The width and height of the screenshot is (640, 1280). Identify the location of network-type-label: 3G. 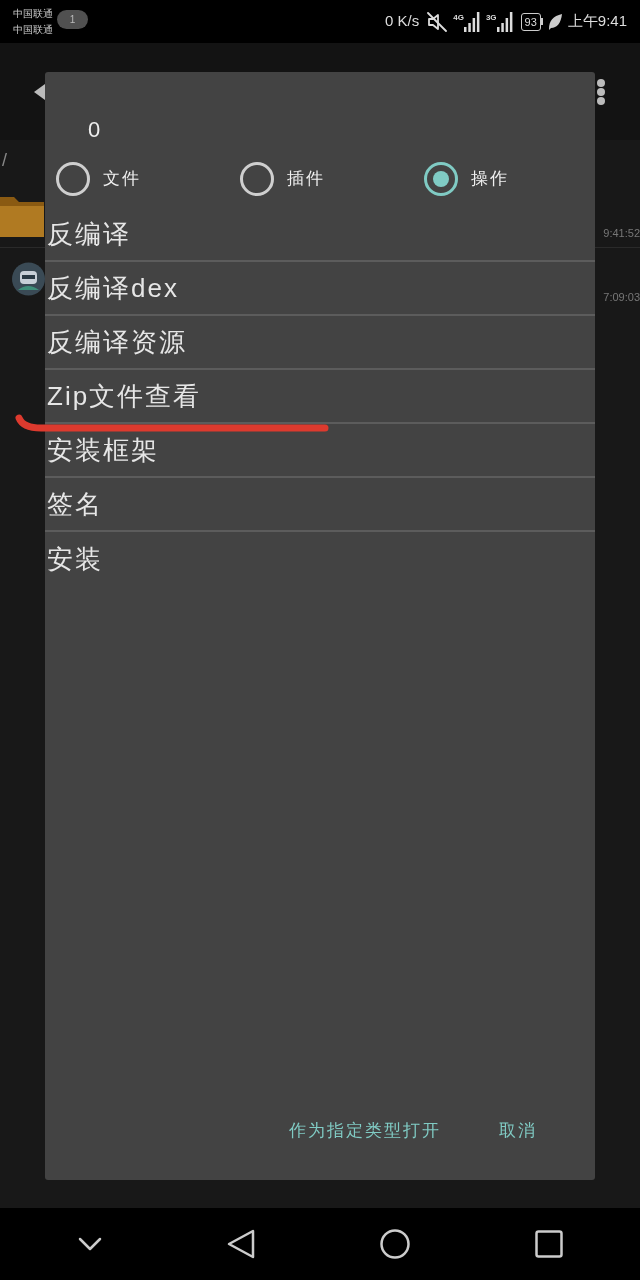
(491, 17).